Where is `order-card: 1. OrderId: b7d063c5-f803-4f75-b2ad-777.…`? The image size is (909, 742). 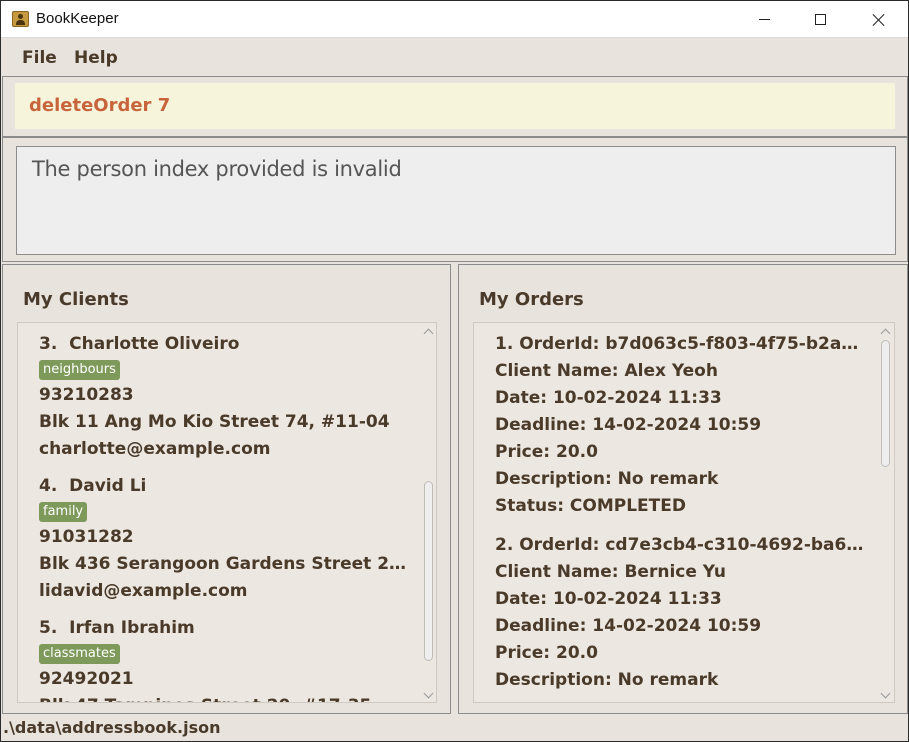 order-card: 1. OrderId: b7d063c5-f803-4f75-b2ad-777.… is located at coordinates (679, 425).